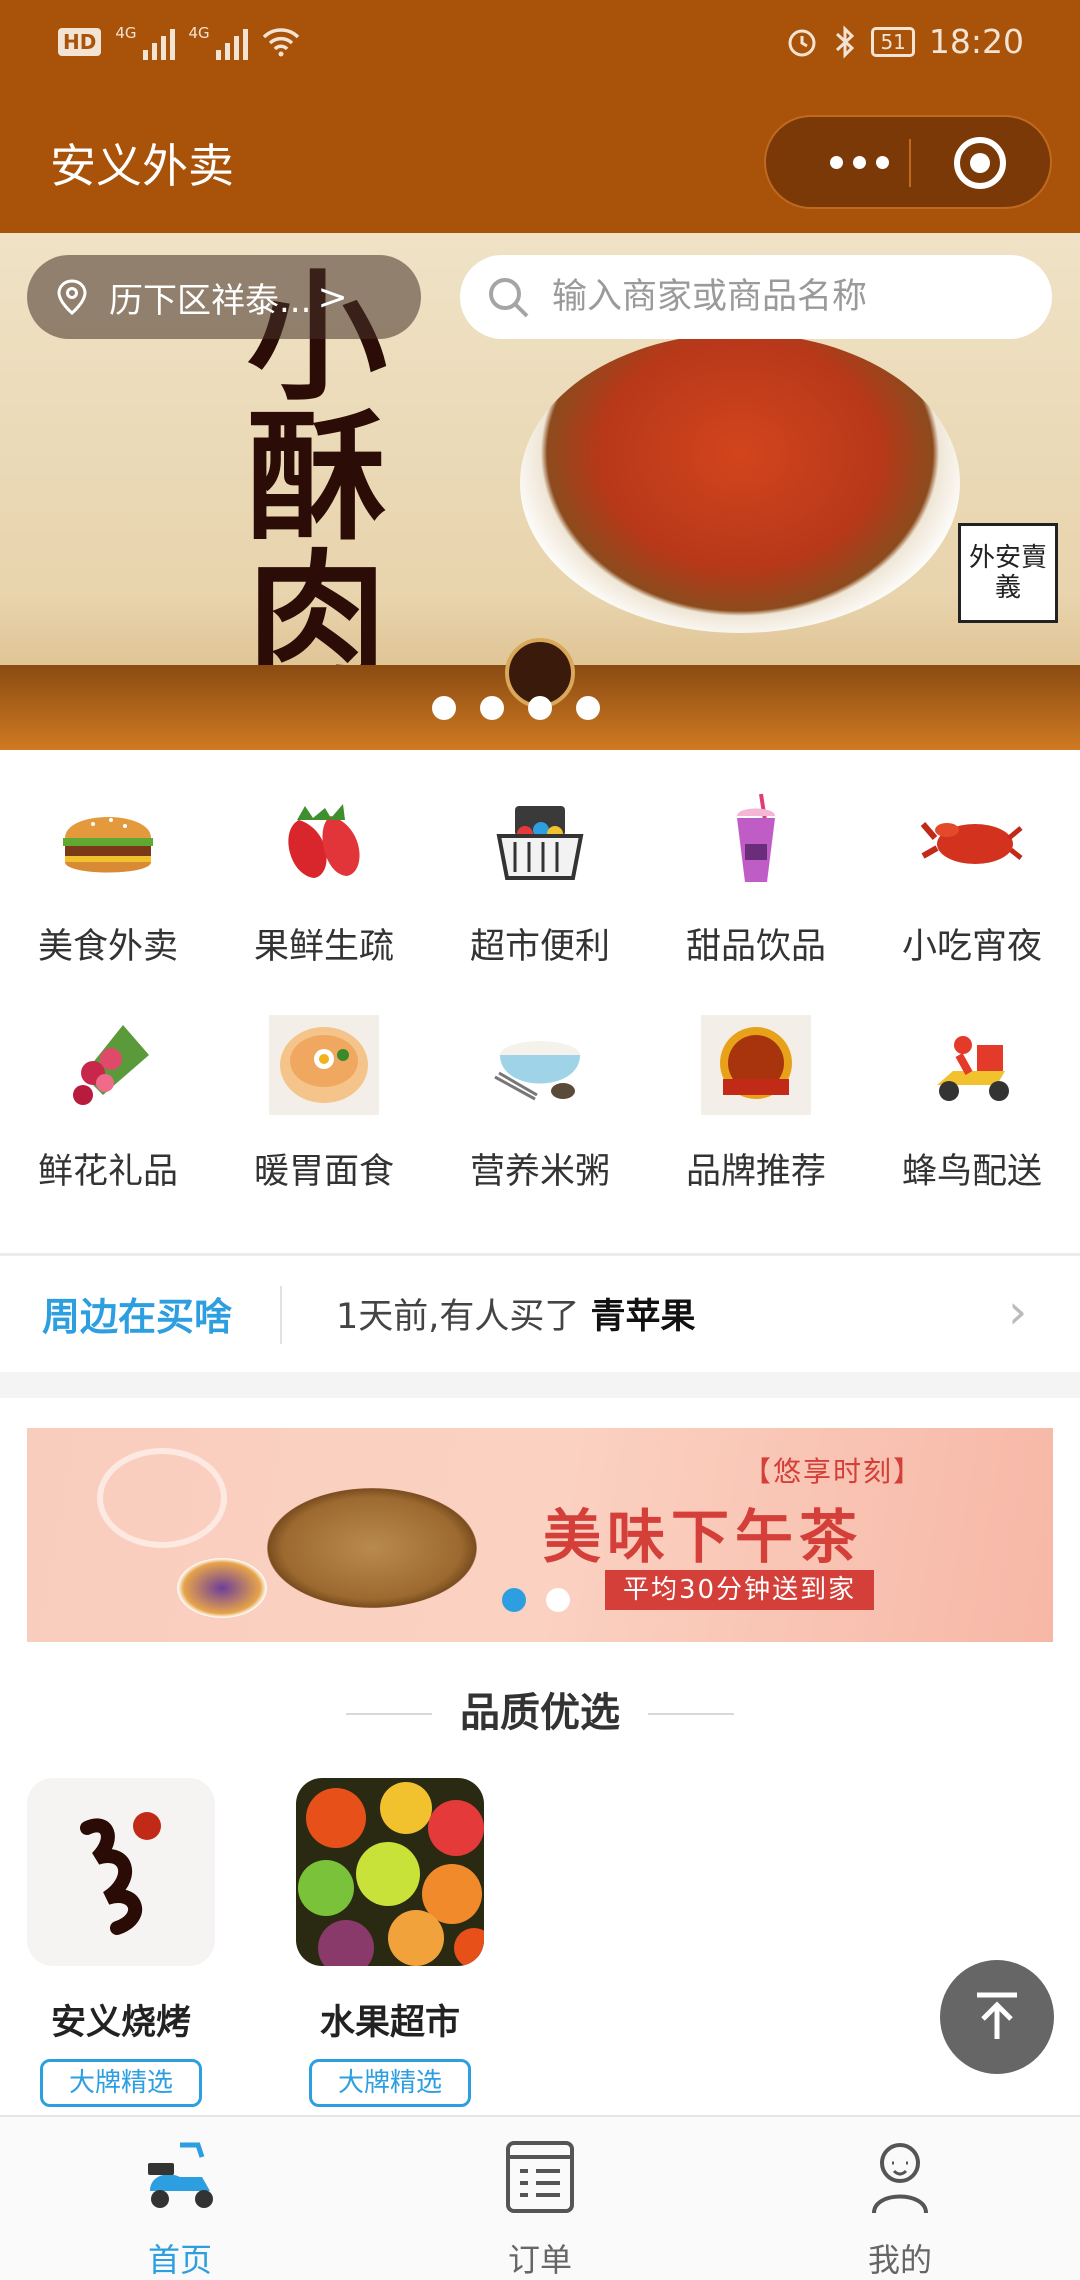  Describe the element at coordinates (782, 297) in the screenshot. I see `search-input` at that location.